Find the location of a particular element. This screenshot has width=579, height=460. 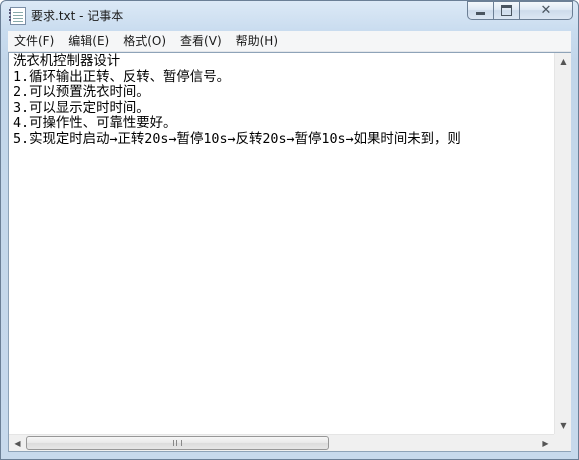

close-icon: ✕ is located at coordinates (546, 10).